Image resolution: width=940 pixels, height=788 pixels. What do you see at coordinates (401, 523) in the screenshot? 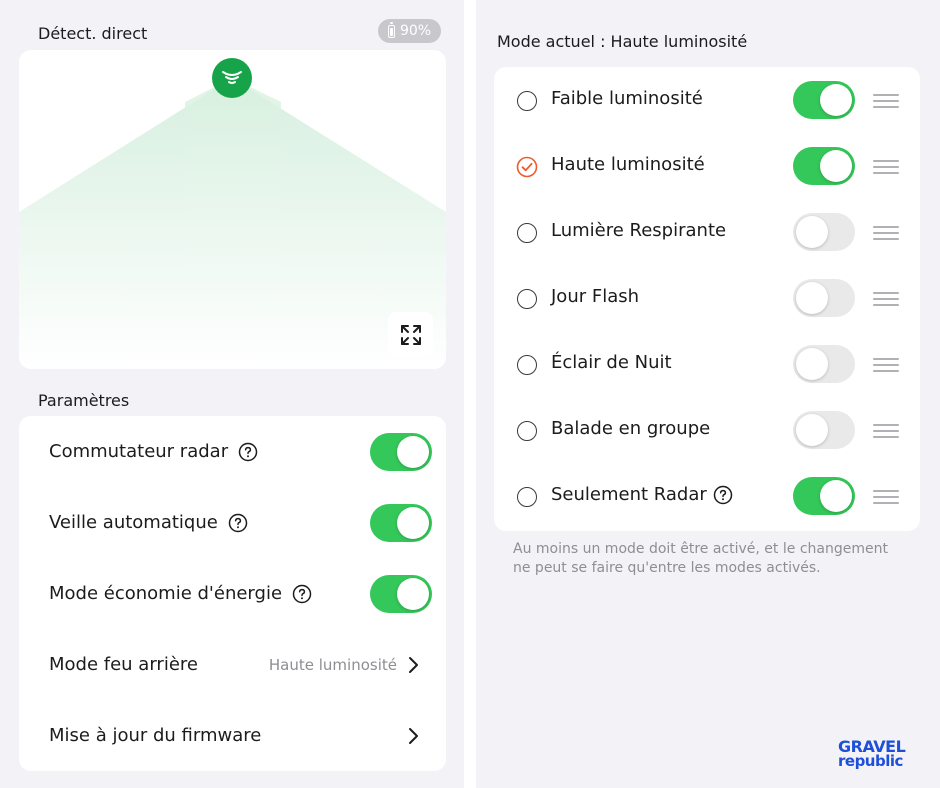
I see `auto-standby-toggle` at bounding box center [401, 523].